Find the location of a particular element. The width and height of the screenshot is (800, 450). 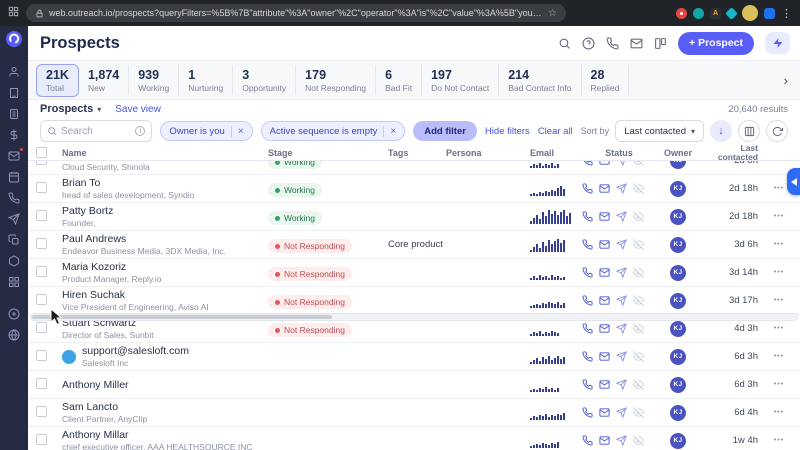

stat-card-bad-fit: 6 Bad Fit is located at coordinates (399, 80).